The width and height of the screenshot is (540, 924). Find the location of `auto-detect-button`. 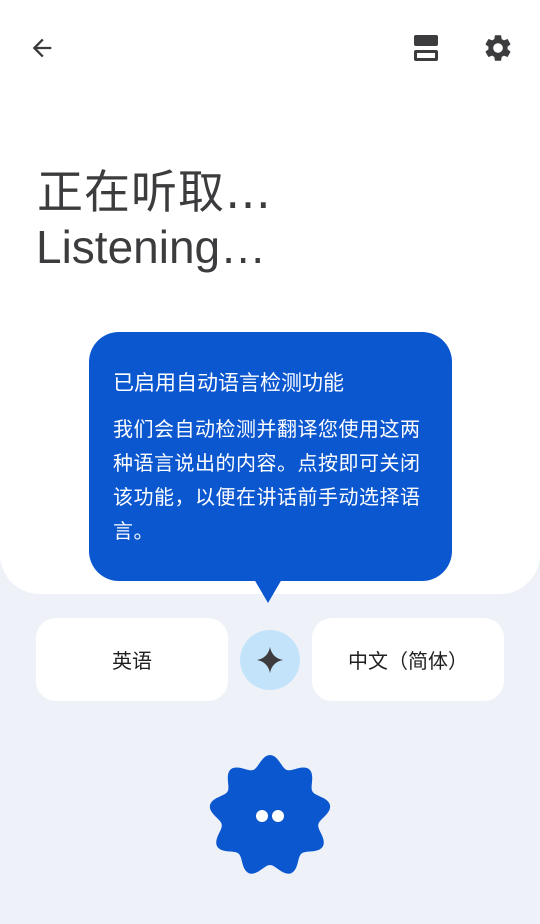

auto-detect-button is located at coordinates (270, 660).